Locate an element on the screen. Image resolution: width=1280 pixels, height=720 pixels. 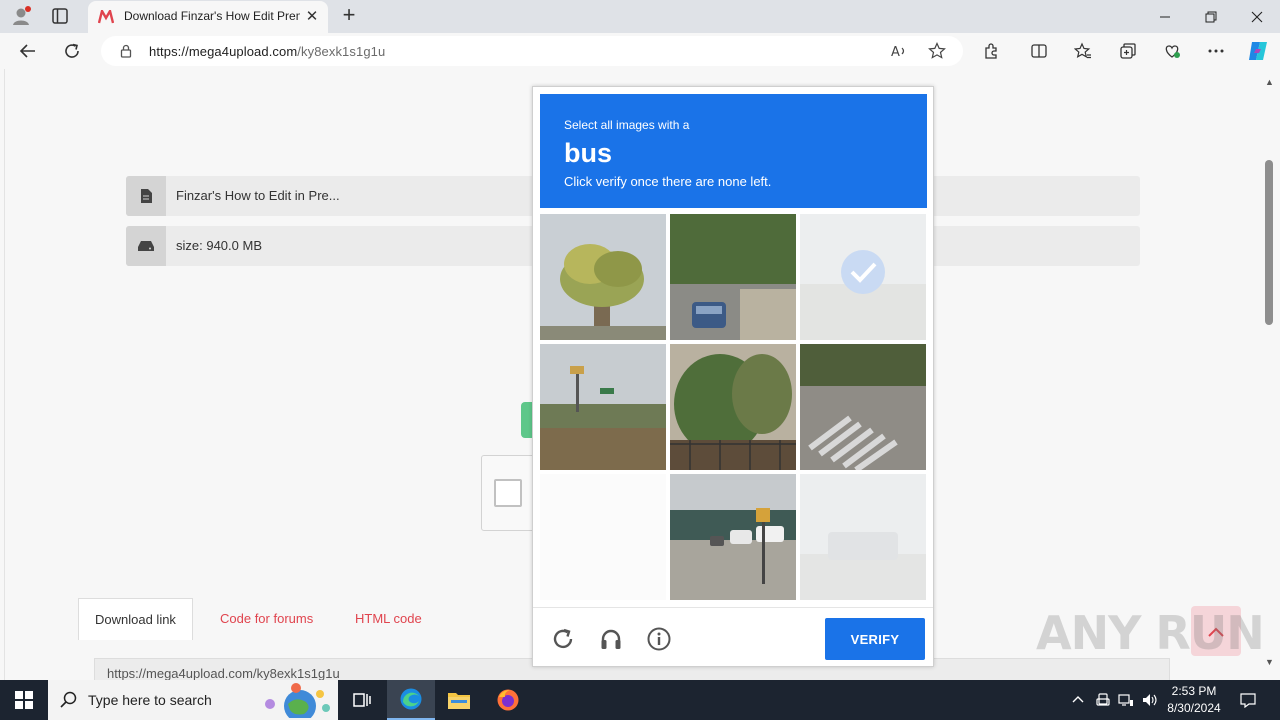
split-screen-icon is located at coordinates (1039, 51).